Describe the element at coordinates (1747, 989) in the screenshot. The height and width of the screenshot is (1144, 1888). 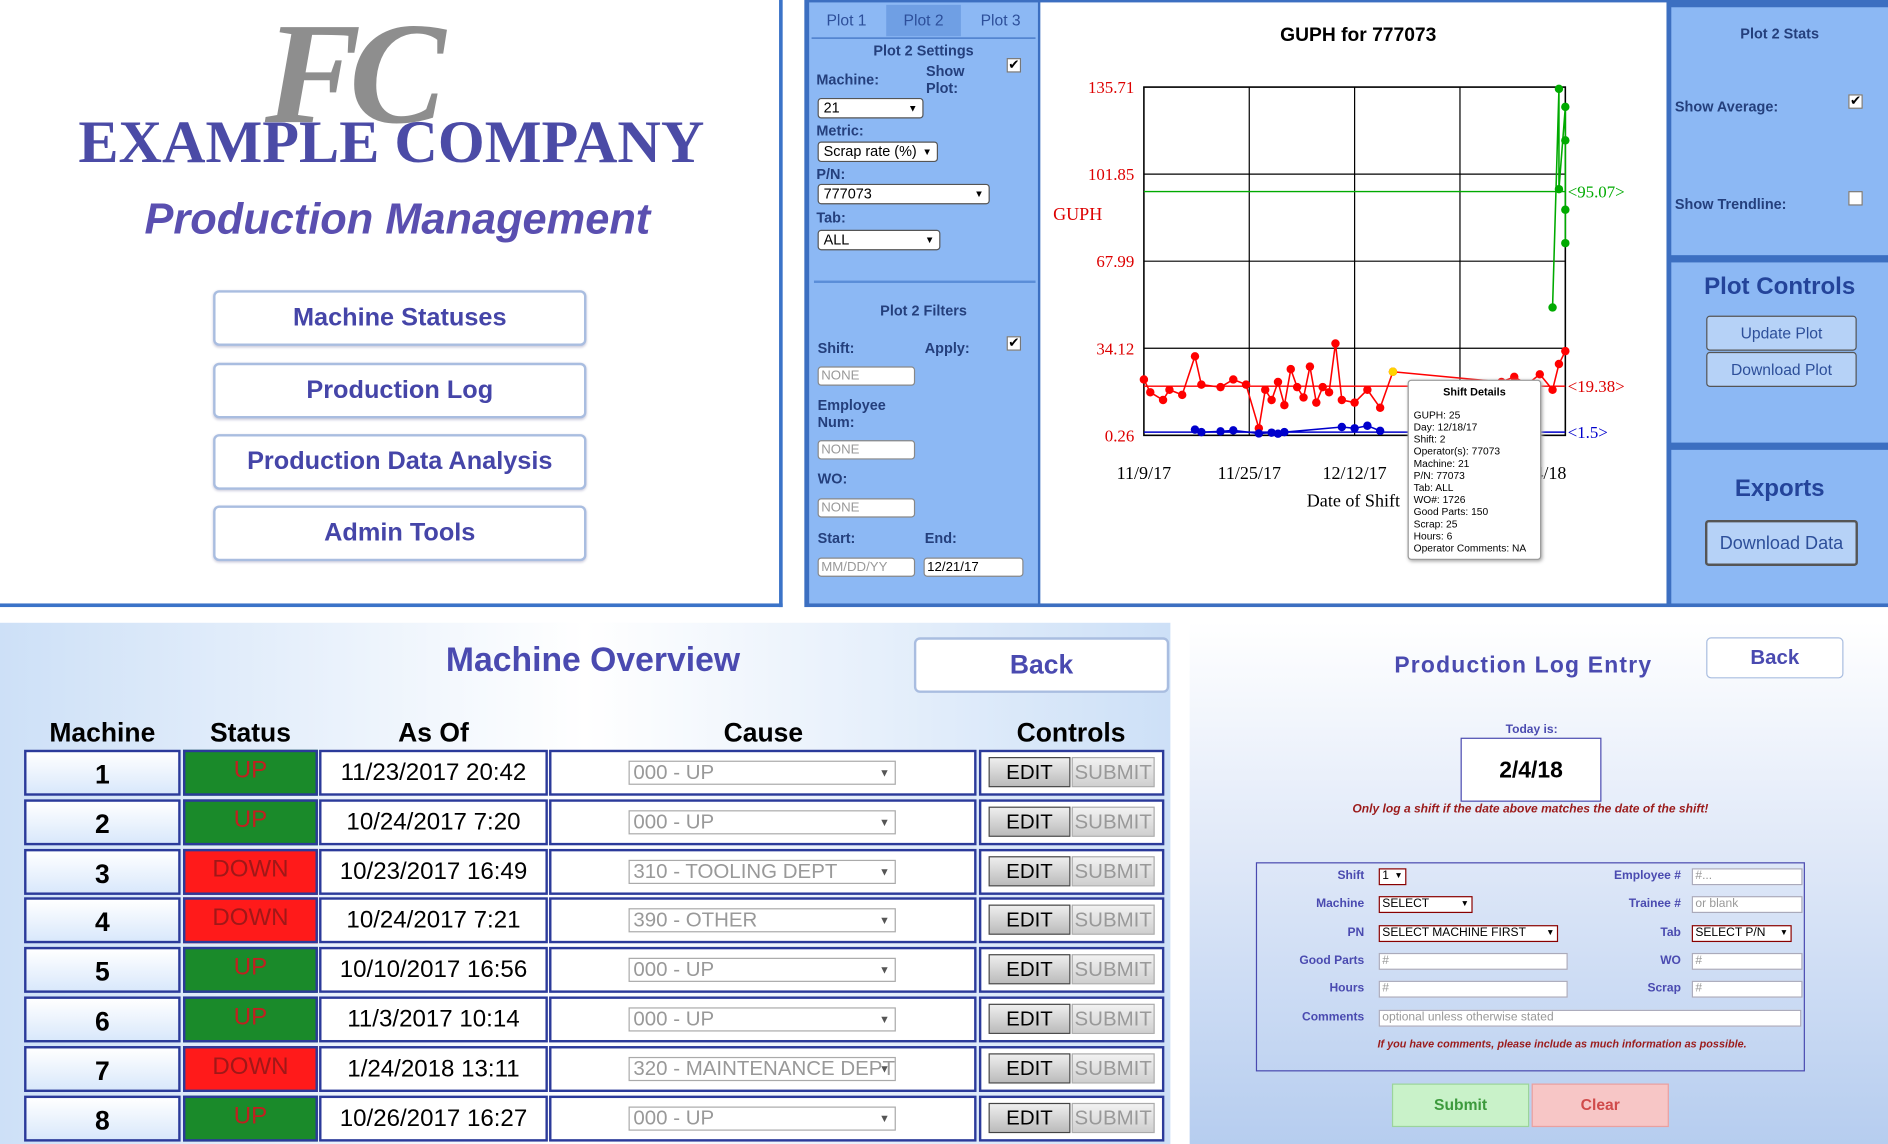
I see `scrap-input: #` at that location.